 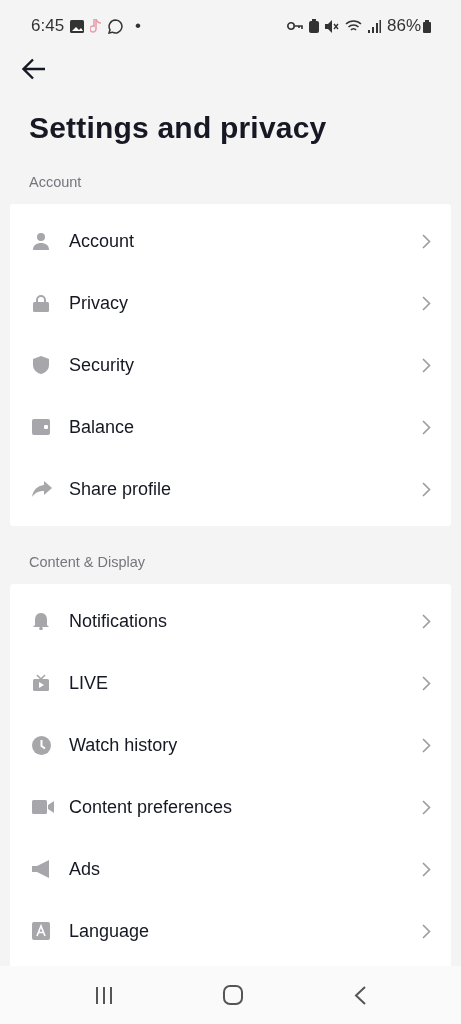 What do you see at coordinates (42, 869) in the screenshot?
I see `megaphone-icon` at bounding box center [42, 869].